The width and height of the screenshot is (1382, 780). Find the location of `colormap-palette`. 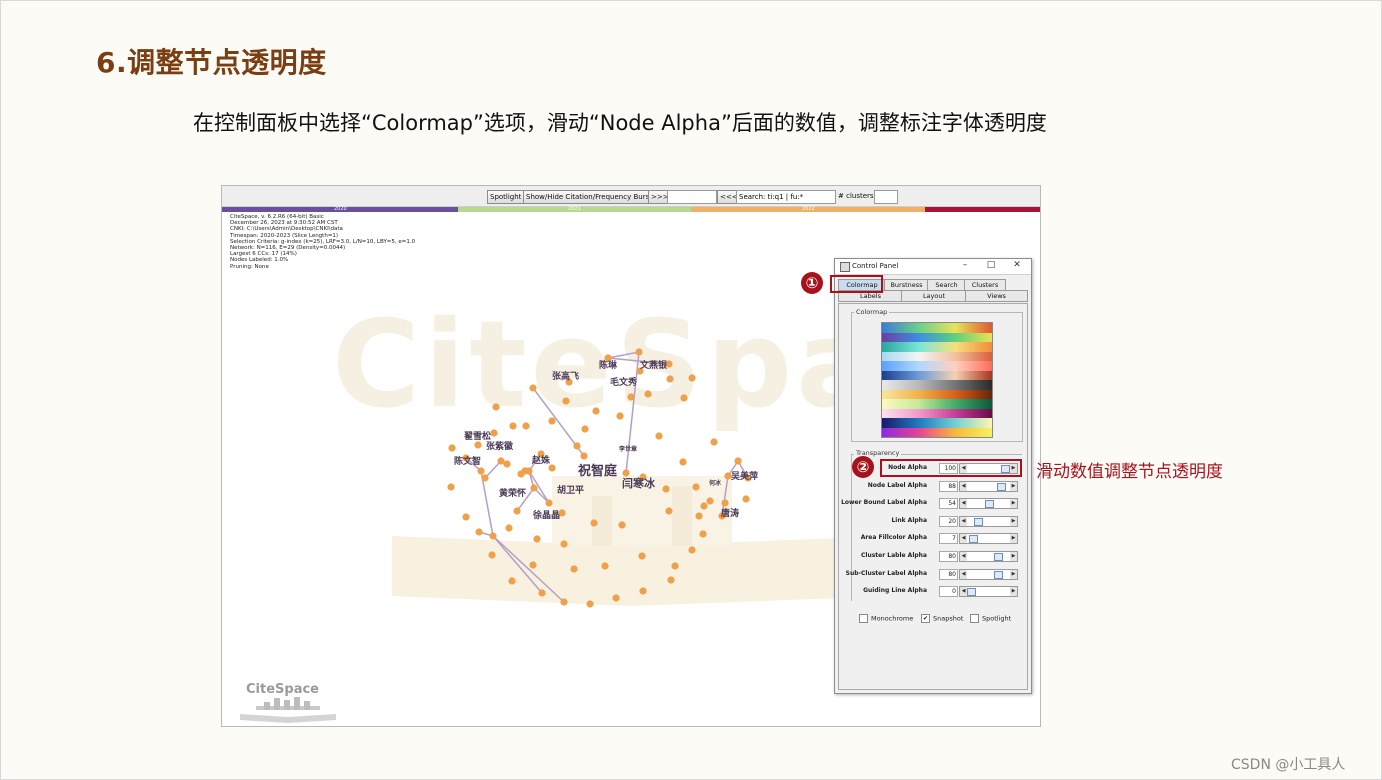

colormap-palette is located at coordinates (937, 380).